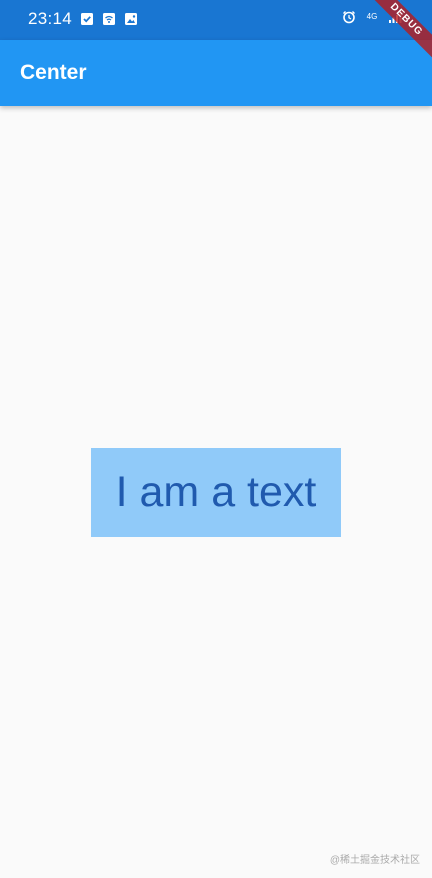 This screenshot has width=432, height=878. I want to click on text-container: I am a text, so click(216, 492).